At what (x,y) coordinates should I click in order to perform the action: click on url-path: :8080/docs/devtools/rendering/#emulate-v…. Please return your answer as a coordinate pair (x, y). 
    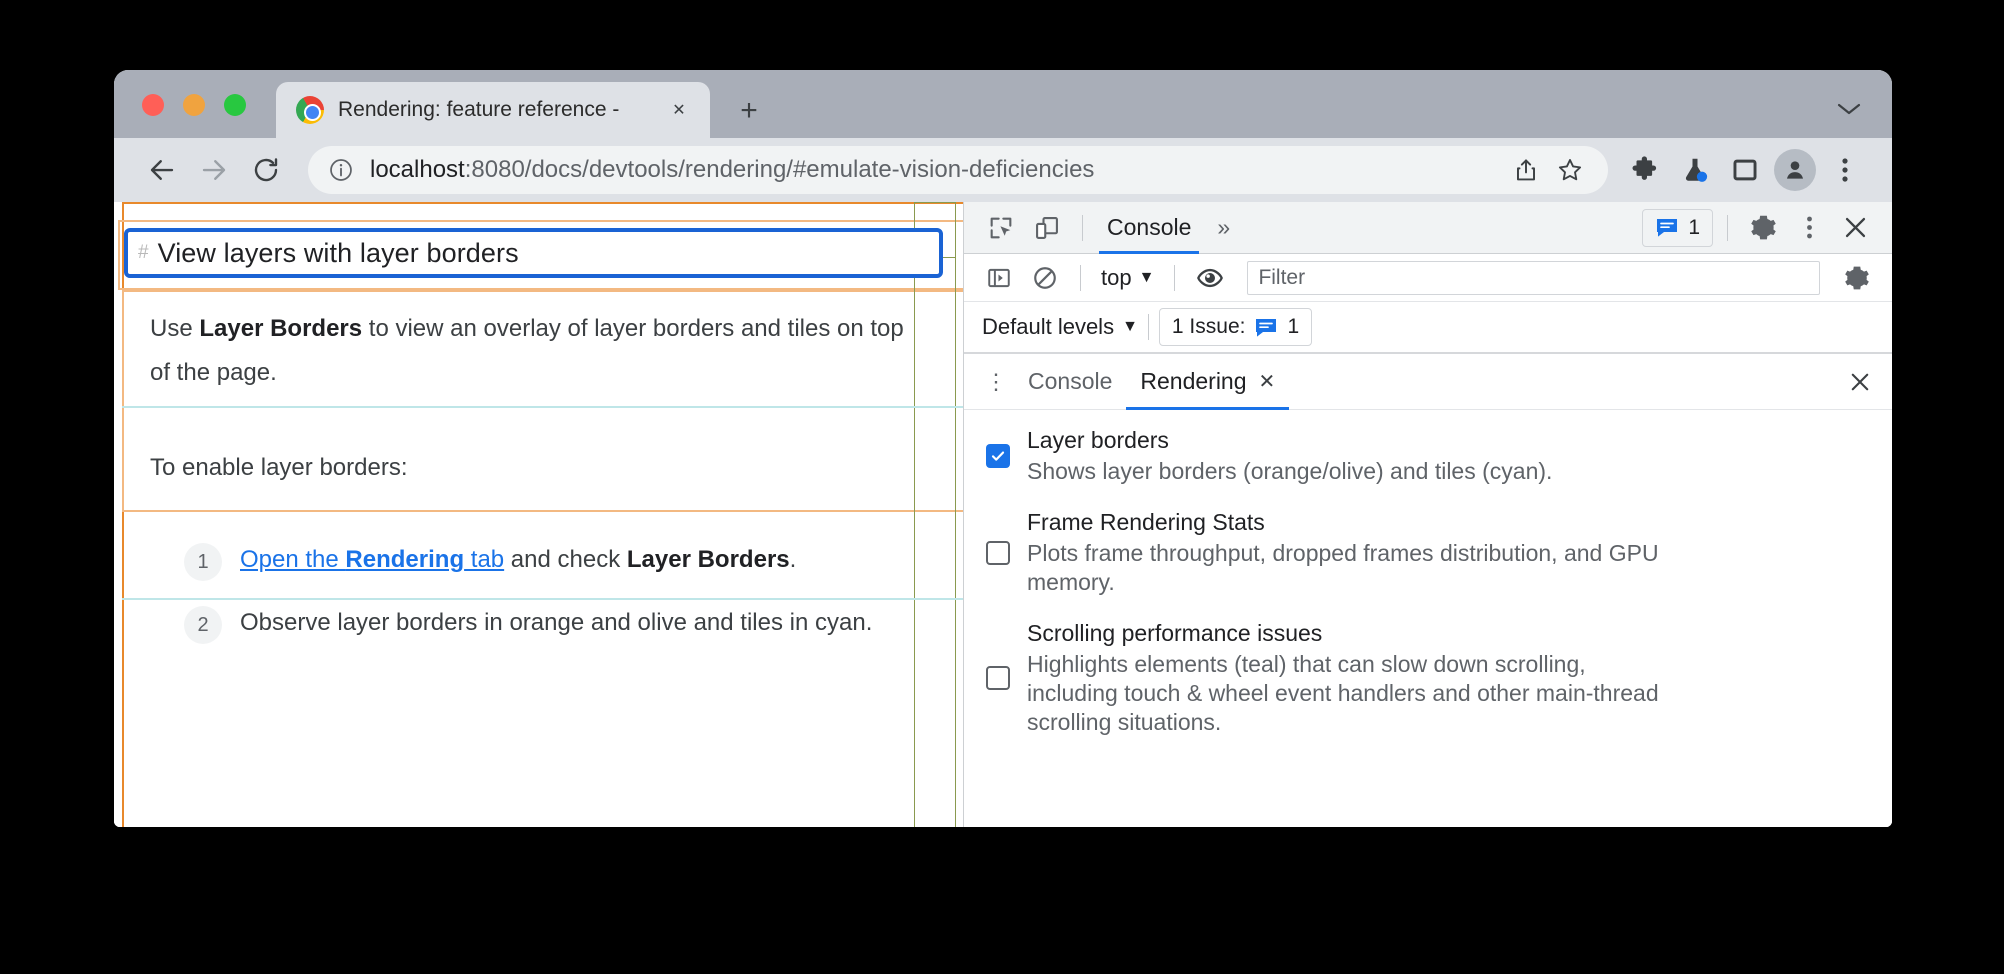
    Looking at the image, I should click on (779, 169).